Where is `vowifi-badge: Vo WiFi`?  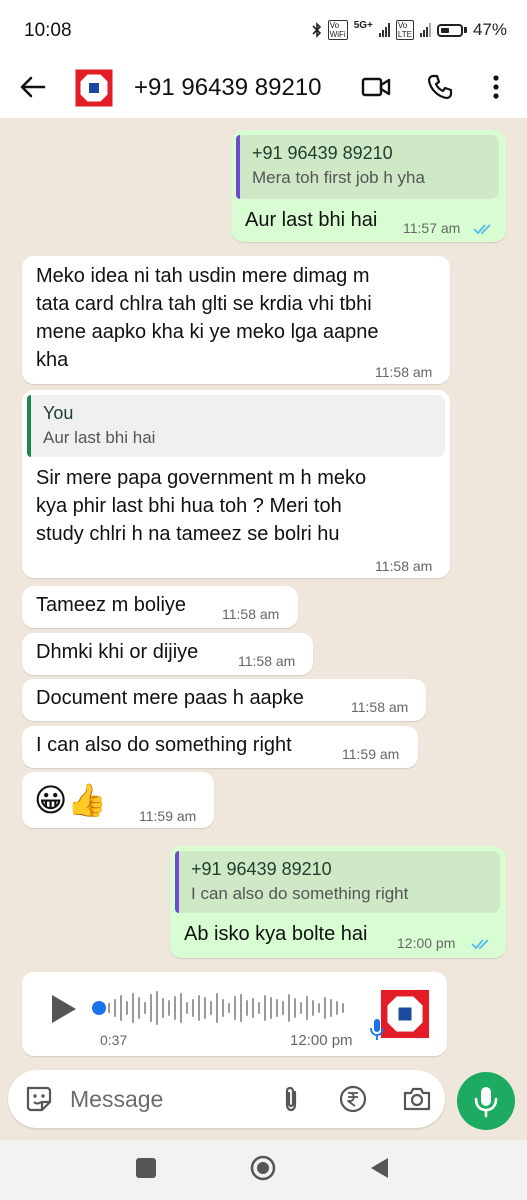 vowifi-badge: Vo WiFi is located at coordinates (337, 30).